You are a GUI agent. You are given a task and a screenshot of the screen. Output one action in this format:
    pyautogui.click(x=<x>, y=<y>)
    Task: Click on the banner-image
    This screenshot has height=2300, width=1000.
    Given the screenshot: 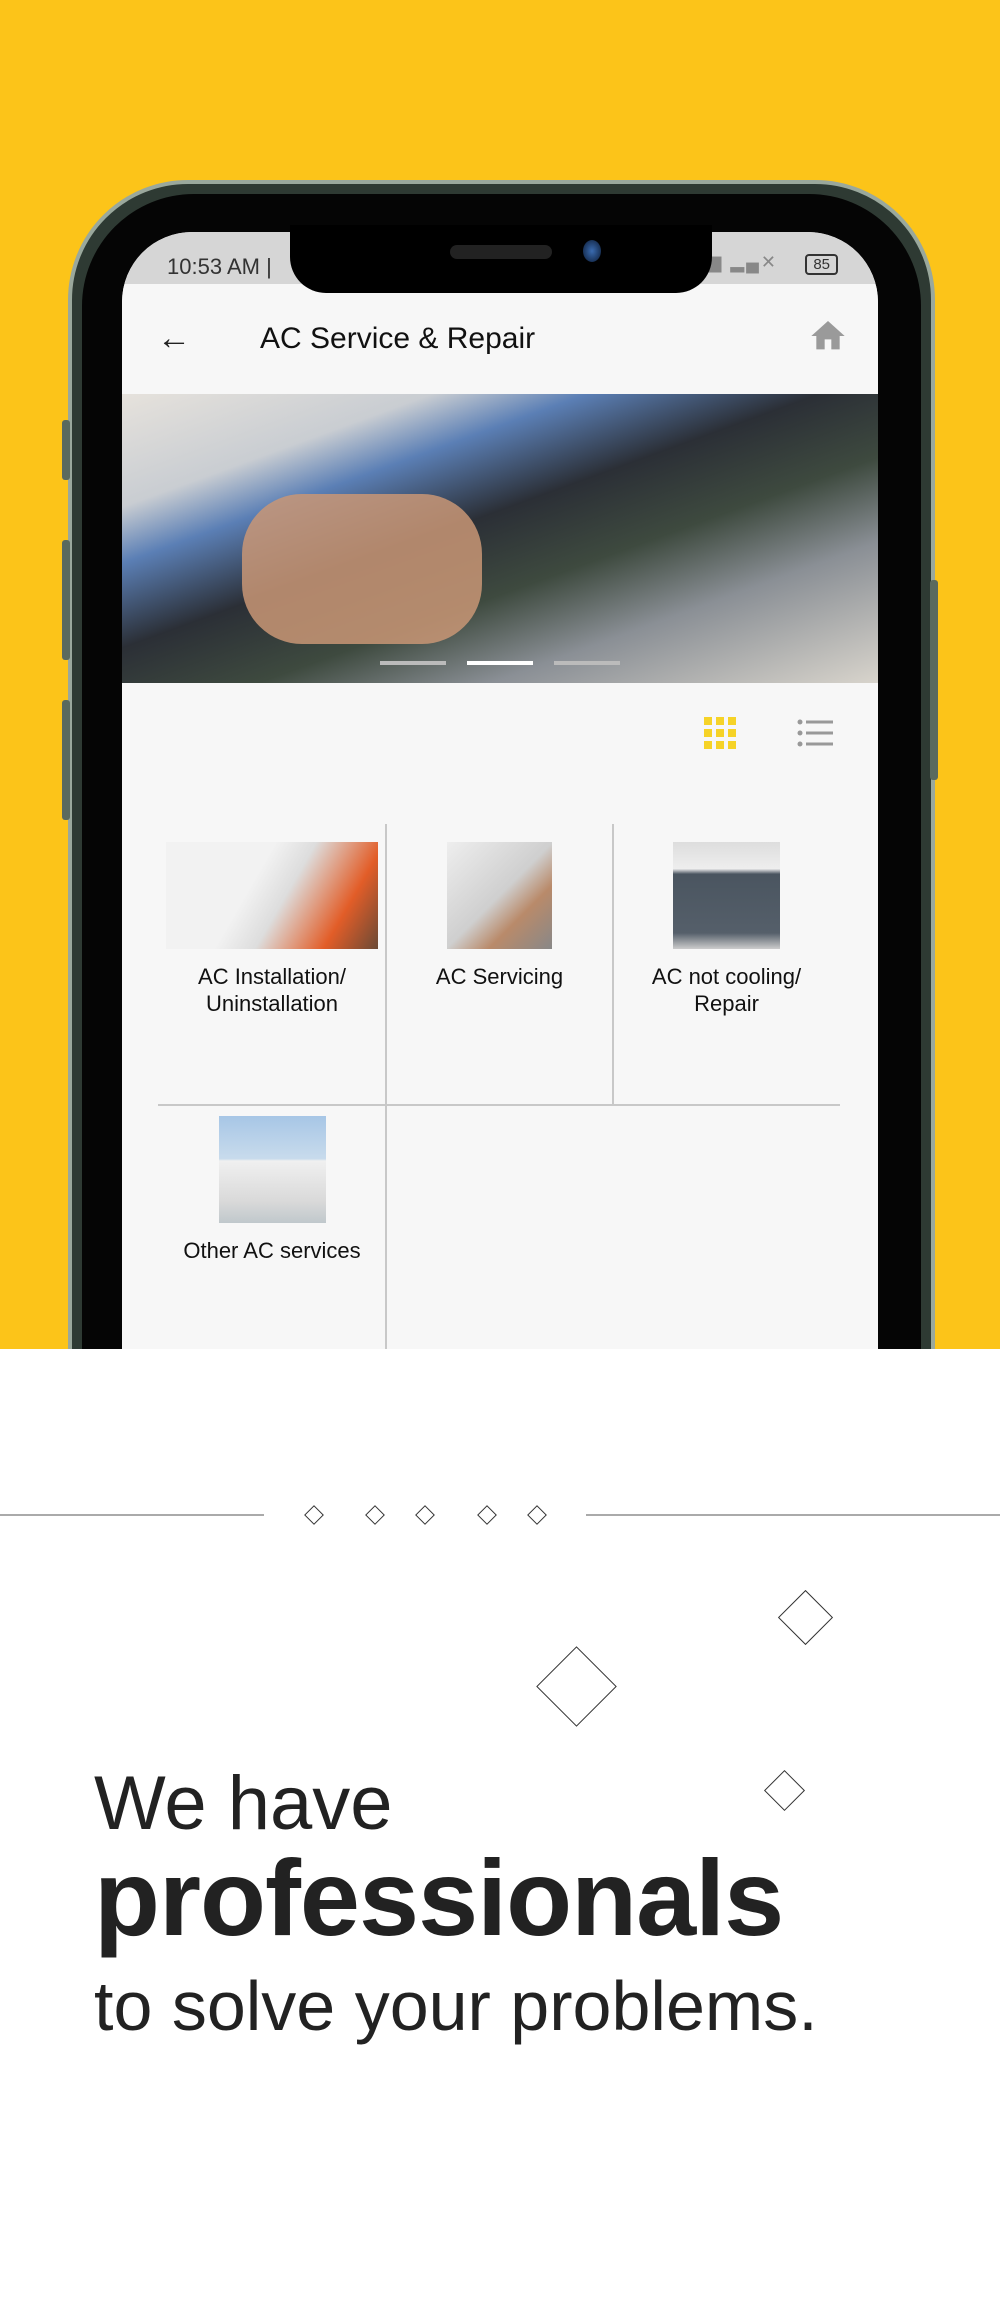 What is the action you would take?
    pyautogui.click(x=362, y=569)
    